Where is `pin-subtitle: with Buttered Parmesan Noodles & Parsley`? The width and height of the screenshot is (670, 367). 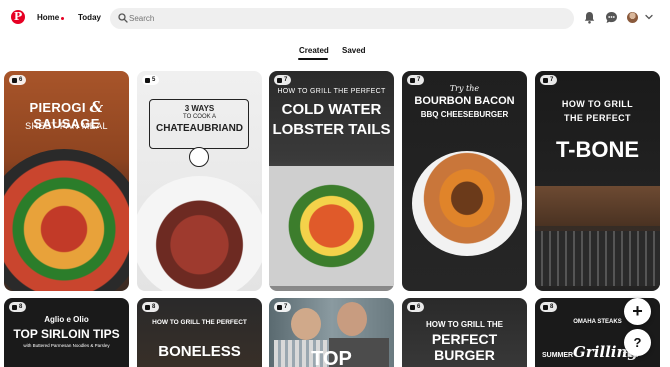 pin-subtitle: with Buttered Parmesan Noodles & Parsley is located at coordinates (66, 345).